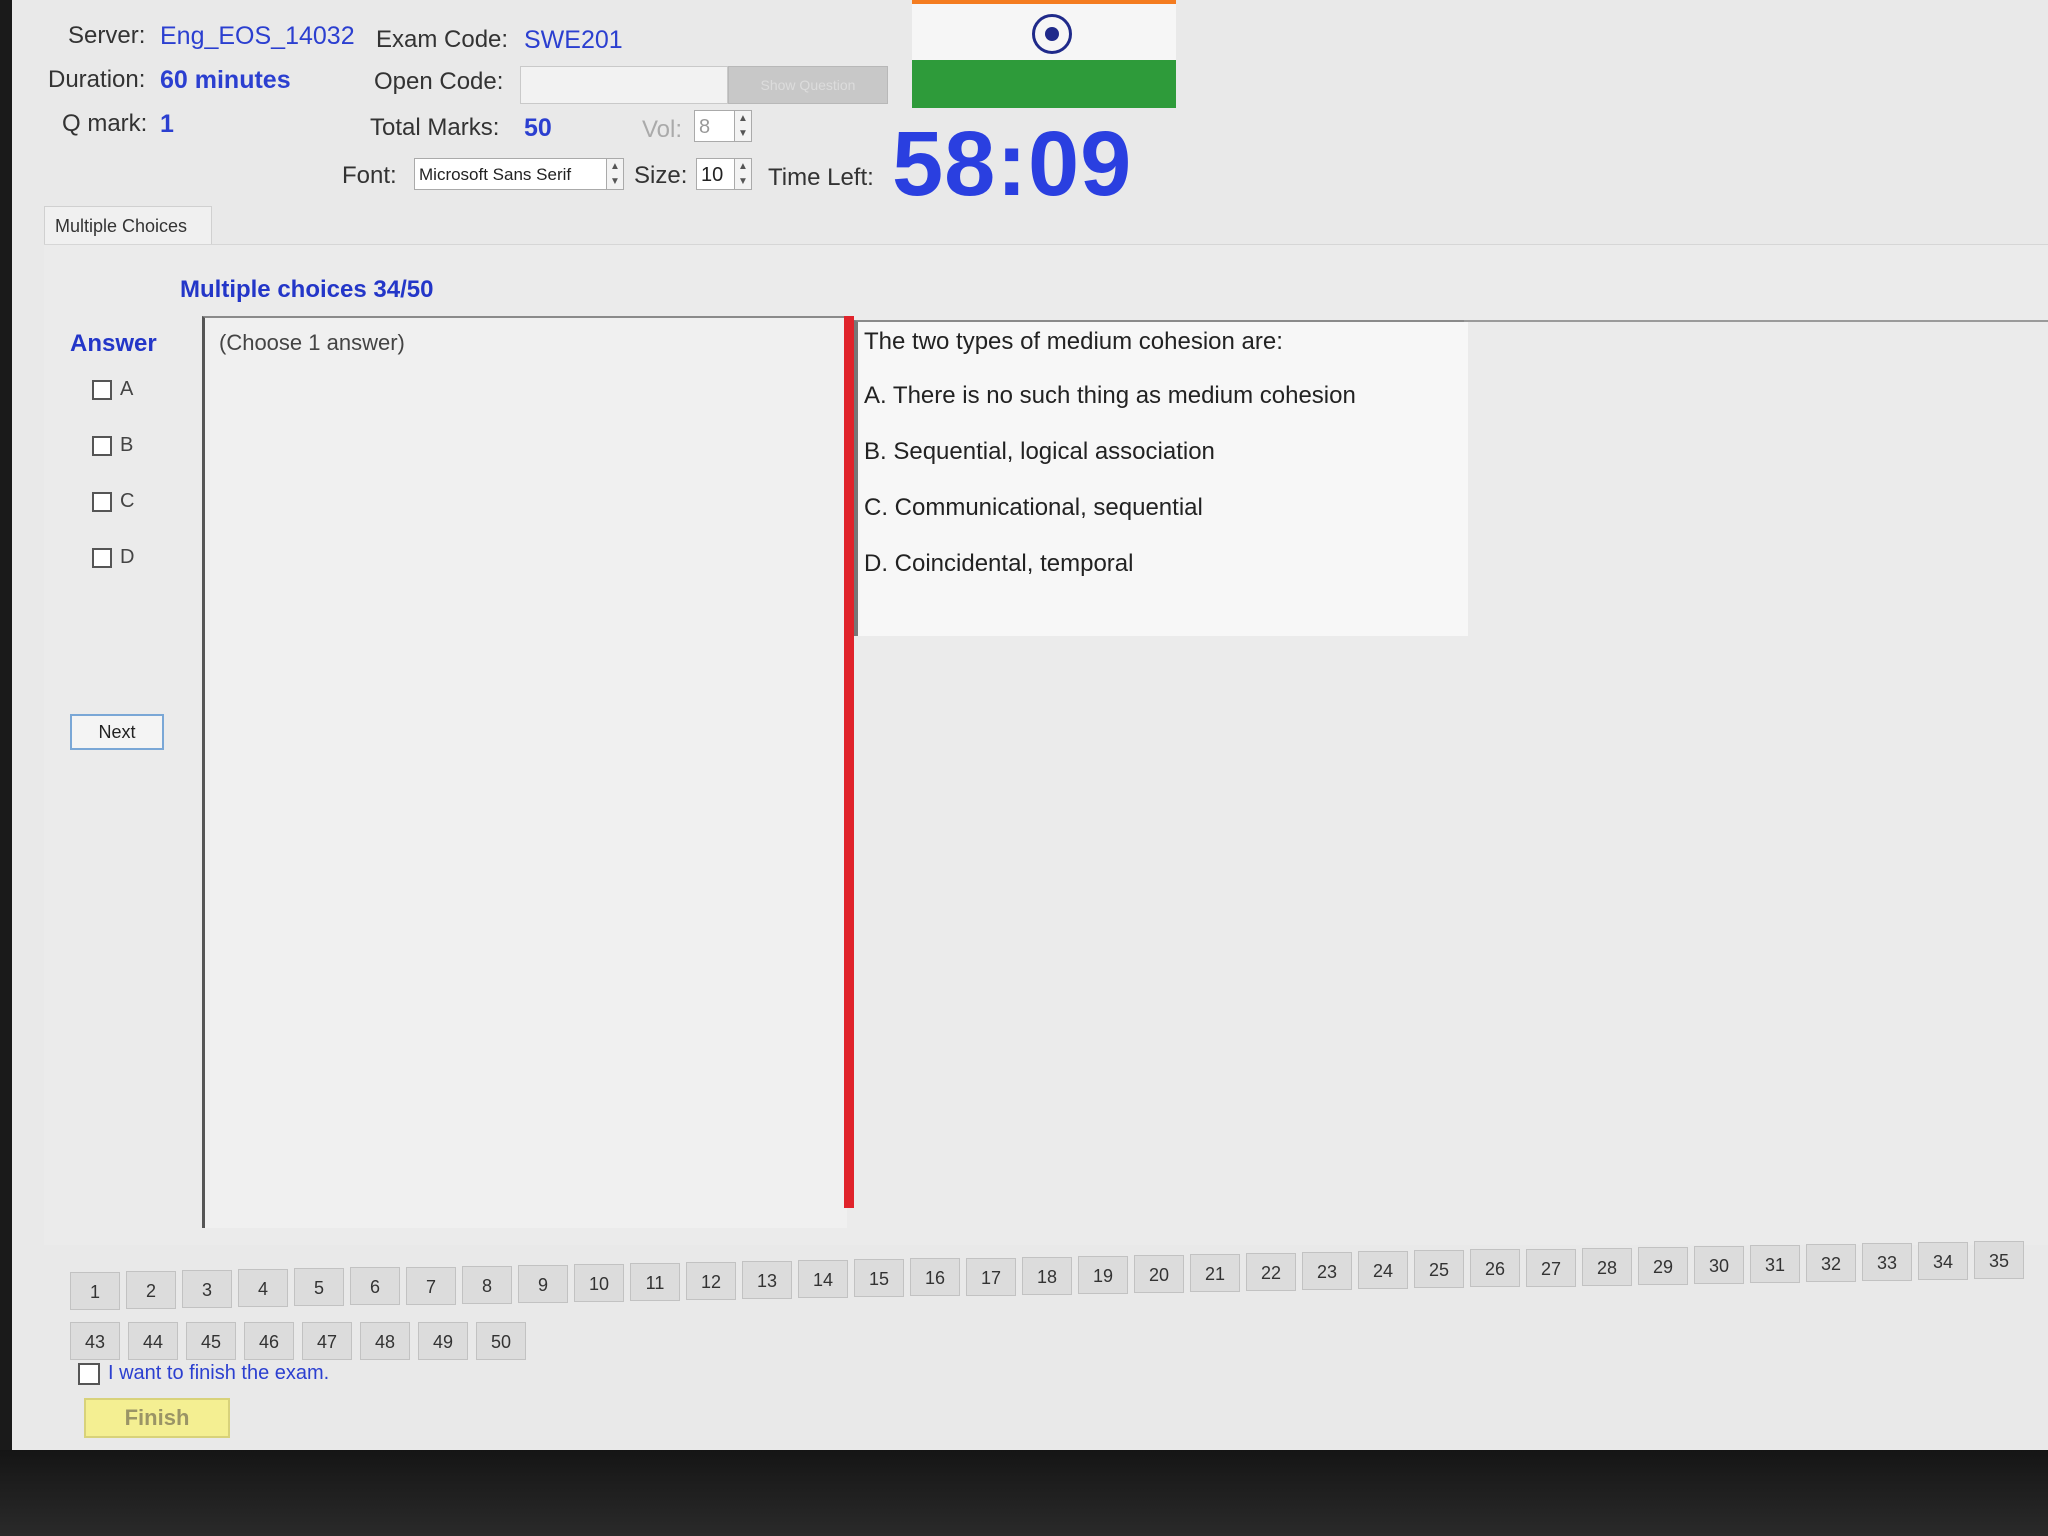 The image size is (2048, 1536). What do you see at coordinates (1039, 451) in the screenshot?
I see `question-option-b: B. Sequential, logical association` at bounding box center [1039, 451].